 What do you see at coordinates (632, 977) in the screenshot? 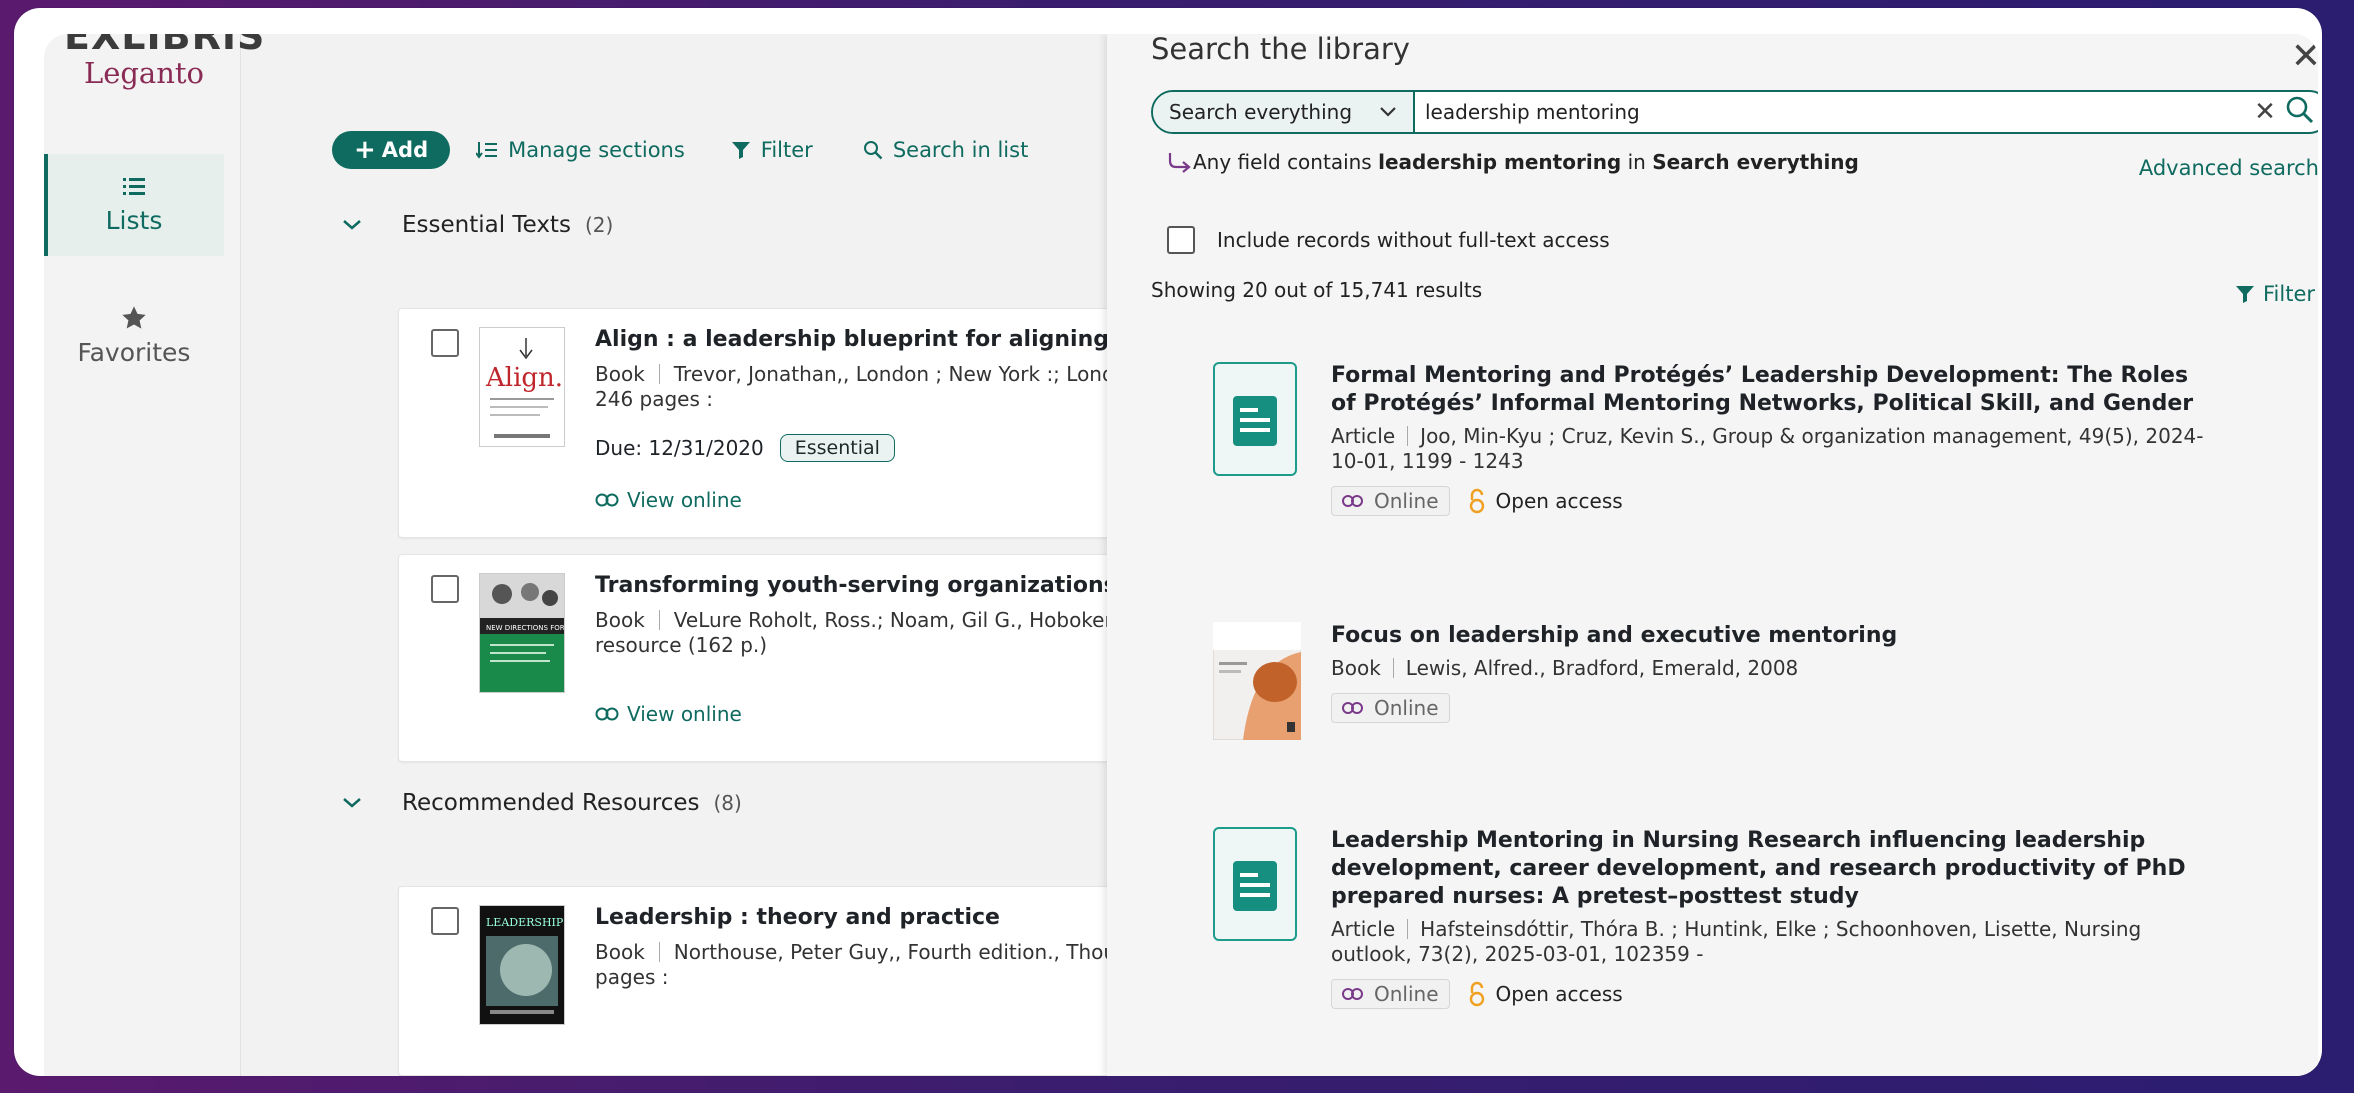
I see `item-extent: pages :` at bounding box center [632, 977].